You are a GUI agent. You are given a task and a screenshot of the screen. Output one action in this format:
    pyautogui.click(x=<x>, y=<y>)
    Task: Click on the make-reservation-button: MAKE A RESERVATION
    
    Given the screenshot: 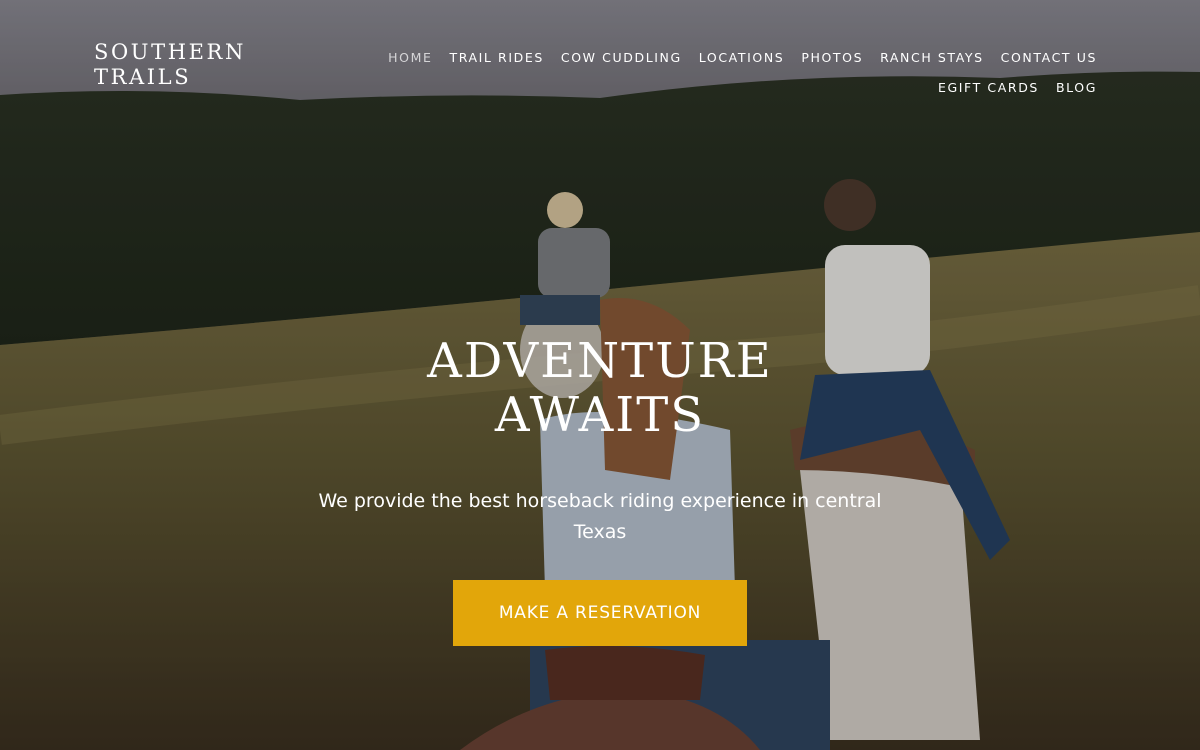 What is the action you would take?
    pyautogui.click(x=600, y=613)
    